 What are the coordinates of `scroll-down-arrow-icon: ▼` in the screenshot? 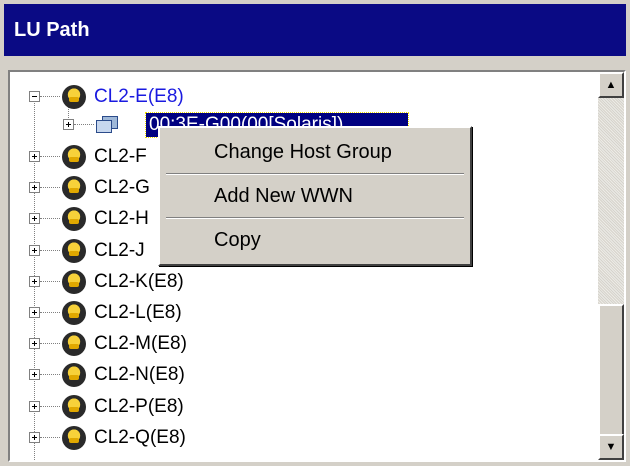 It's located at (611, 447).